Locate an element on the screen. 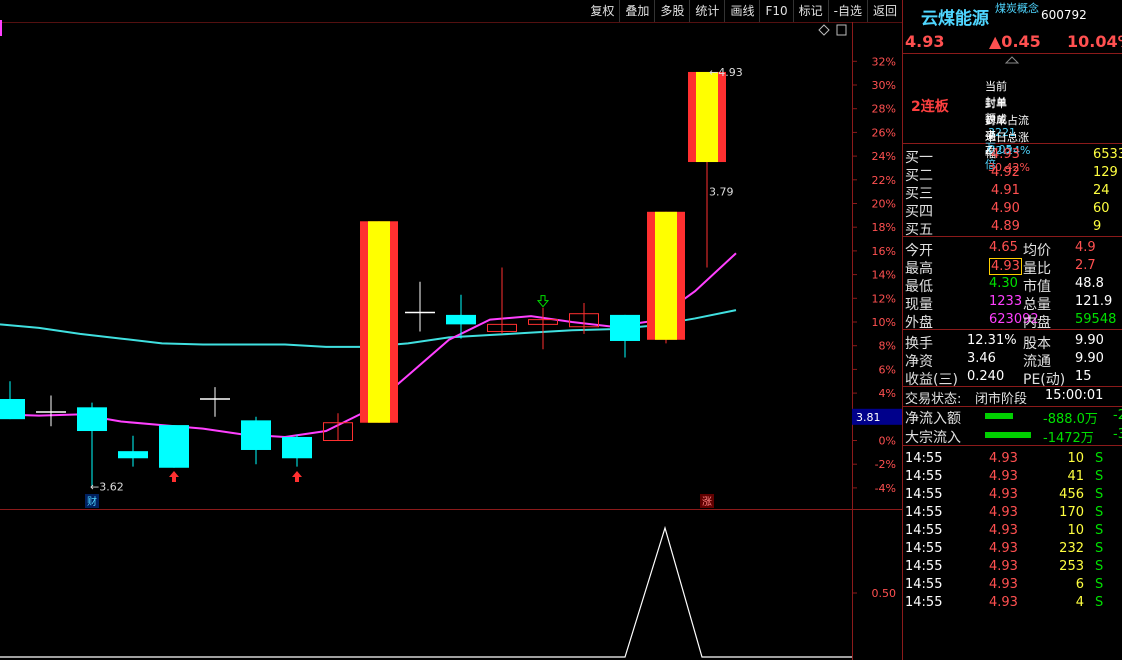  lower-axis-label: 0.50 is located at coordinates (884, 593).